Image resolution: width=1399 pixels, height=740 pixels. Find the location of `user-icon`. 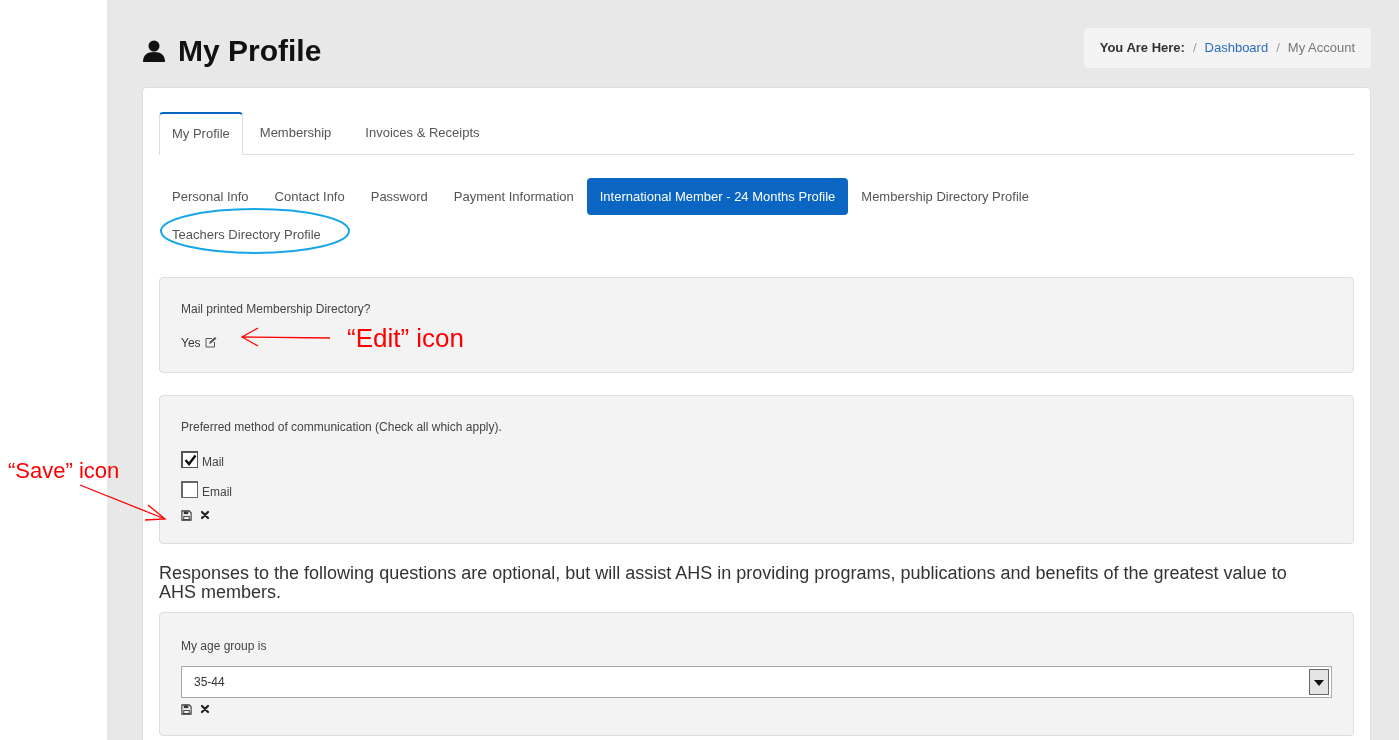

user-icon is located at coordinates (154, 50).